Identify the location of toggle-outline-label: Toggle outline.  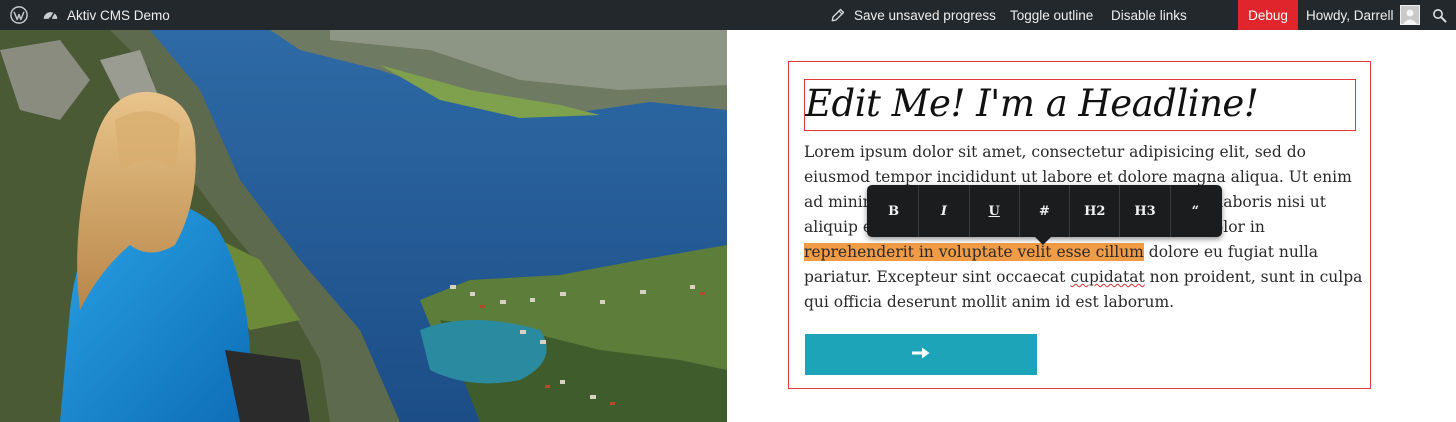
(1052, 15).